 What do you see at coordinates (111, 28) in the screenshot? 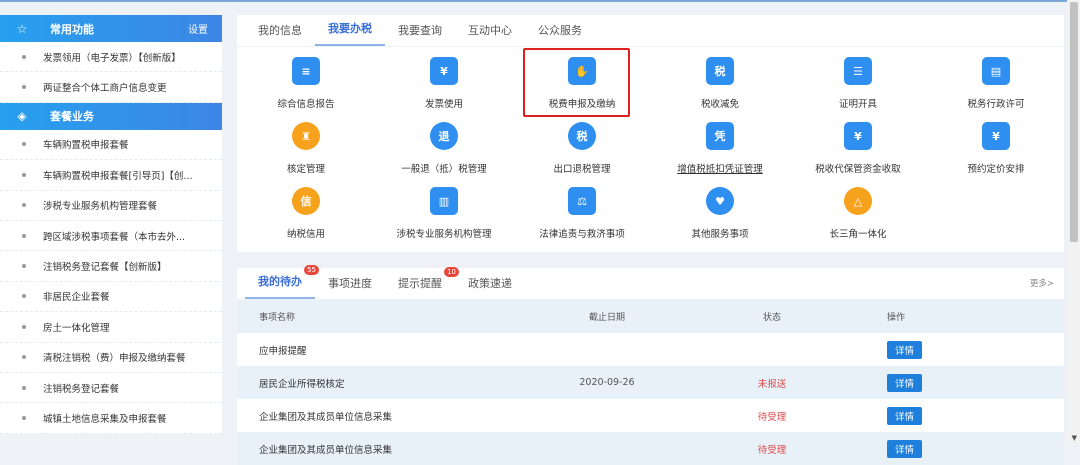
I see `common-functions-header: ☆ 常用功能 设置` at bounding box center [111, 28].